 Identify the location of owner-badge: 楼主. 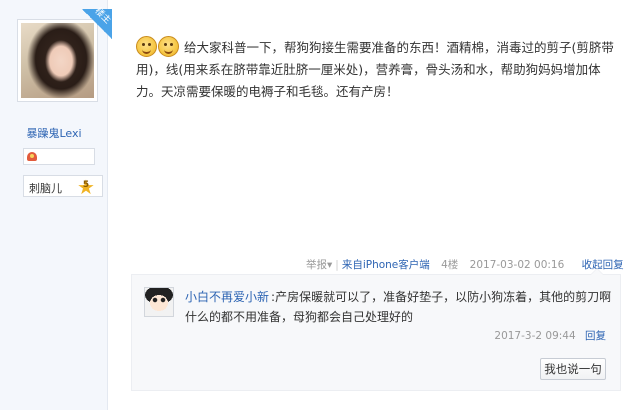
(97, 22).